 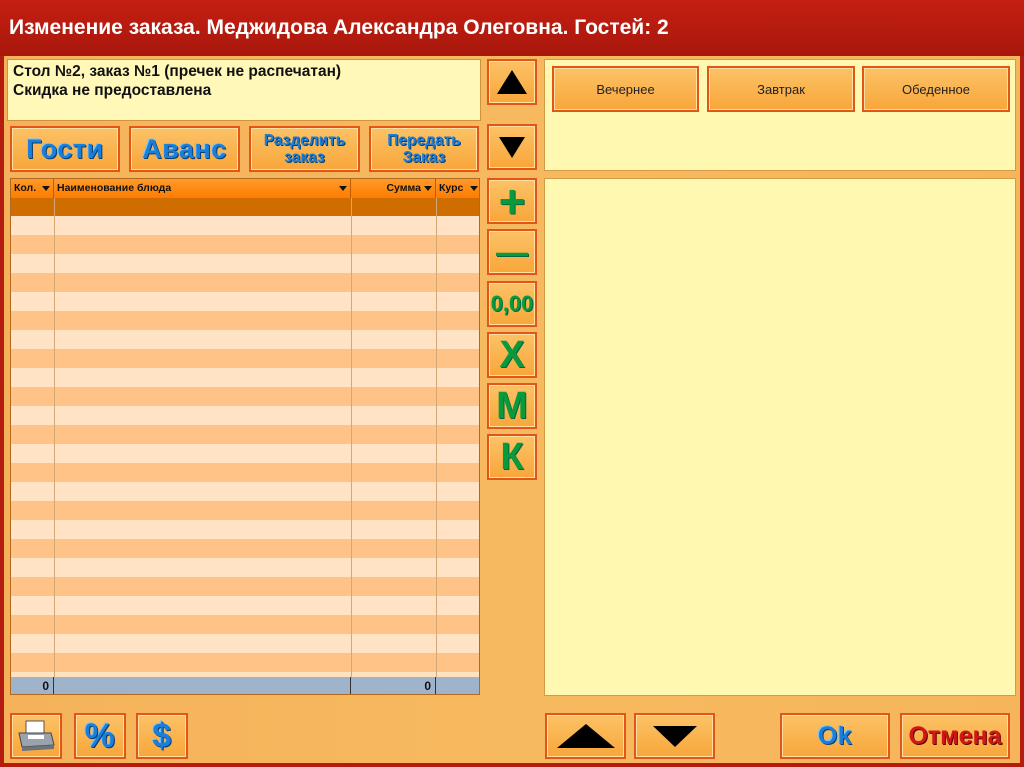 I want to click on price-label: 0,00, so click(x=512, y=303).